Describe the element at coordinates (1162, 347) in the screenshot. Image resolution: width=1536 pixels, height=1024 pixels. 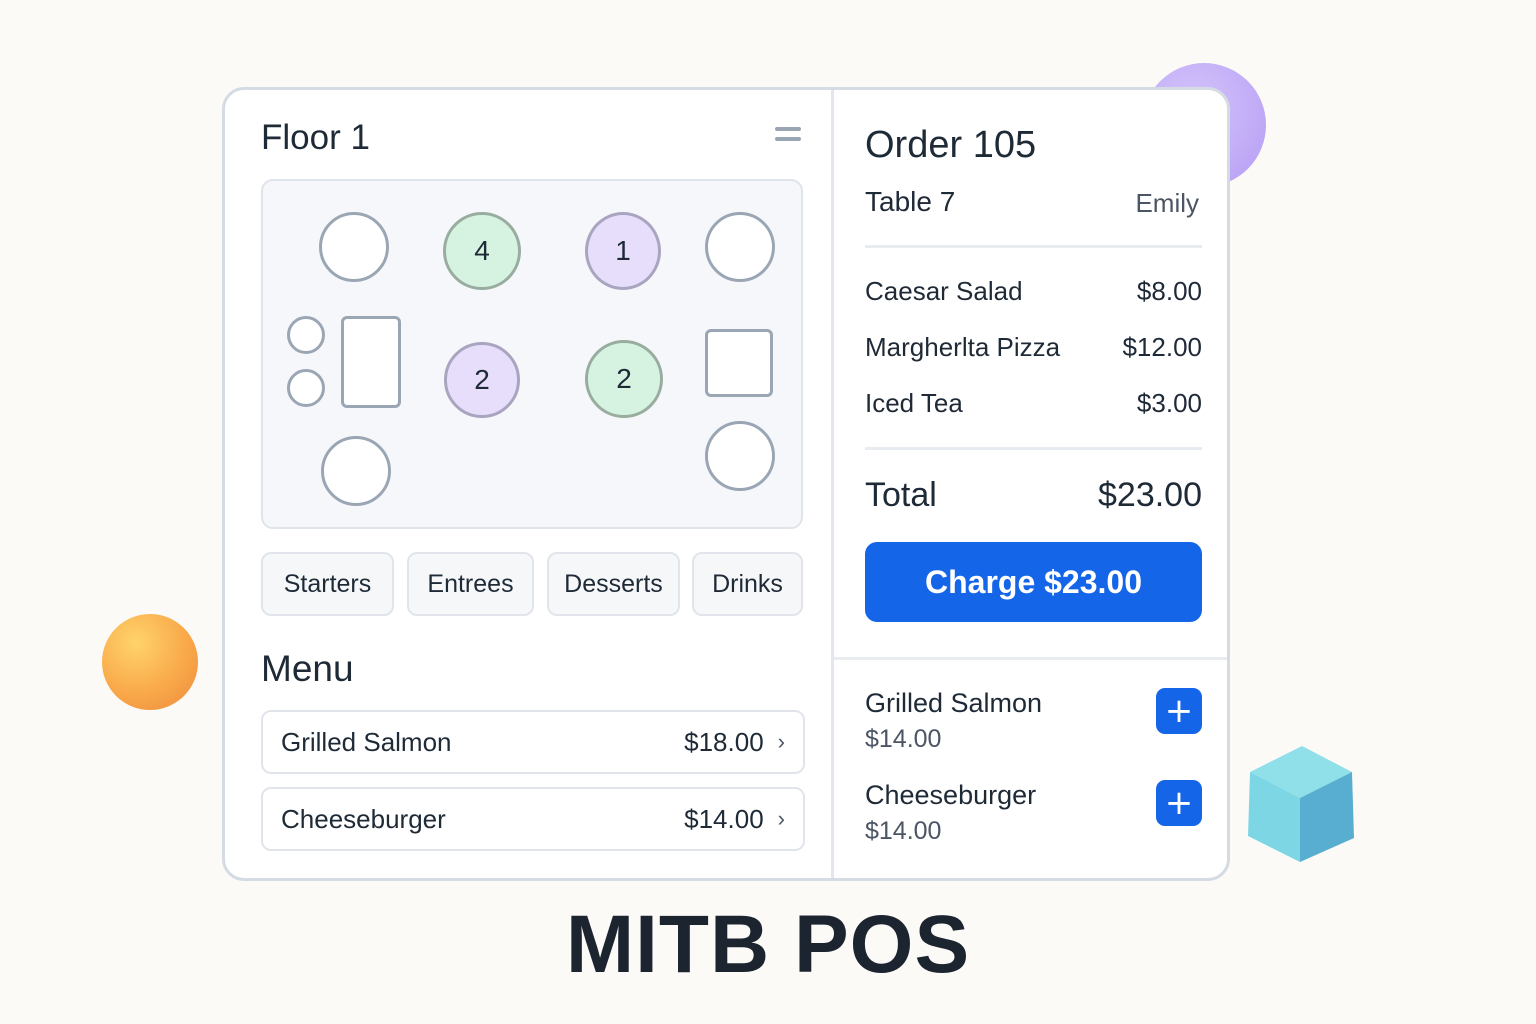
I see `order-item-price: $12.00` at that location.